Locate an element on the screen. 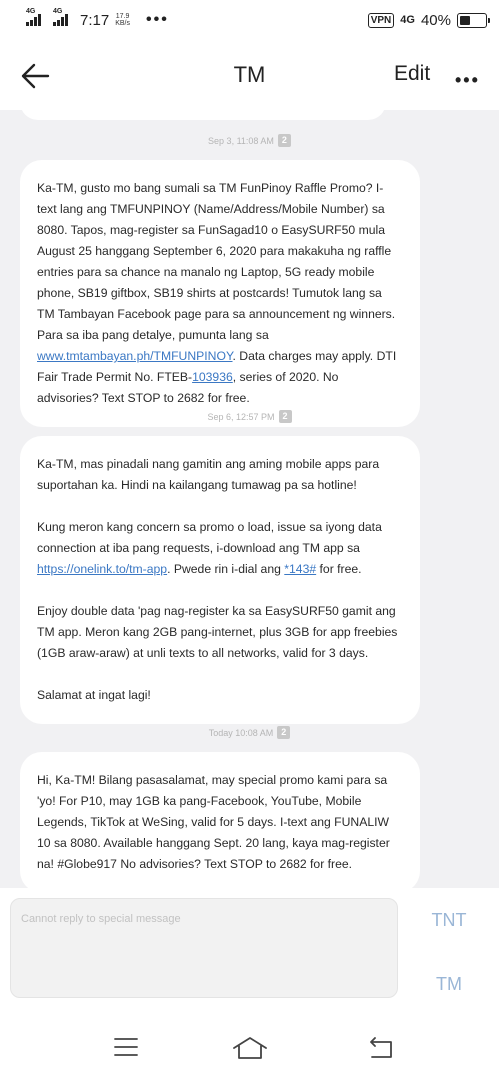 The height and width of the screenshot is (1080, 499). message-text: Salamat at ingat lagi! is located at coordinates (94, 695).